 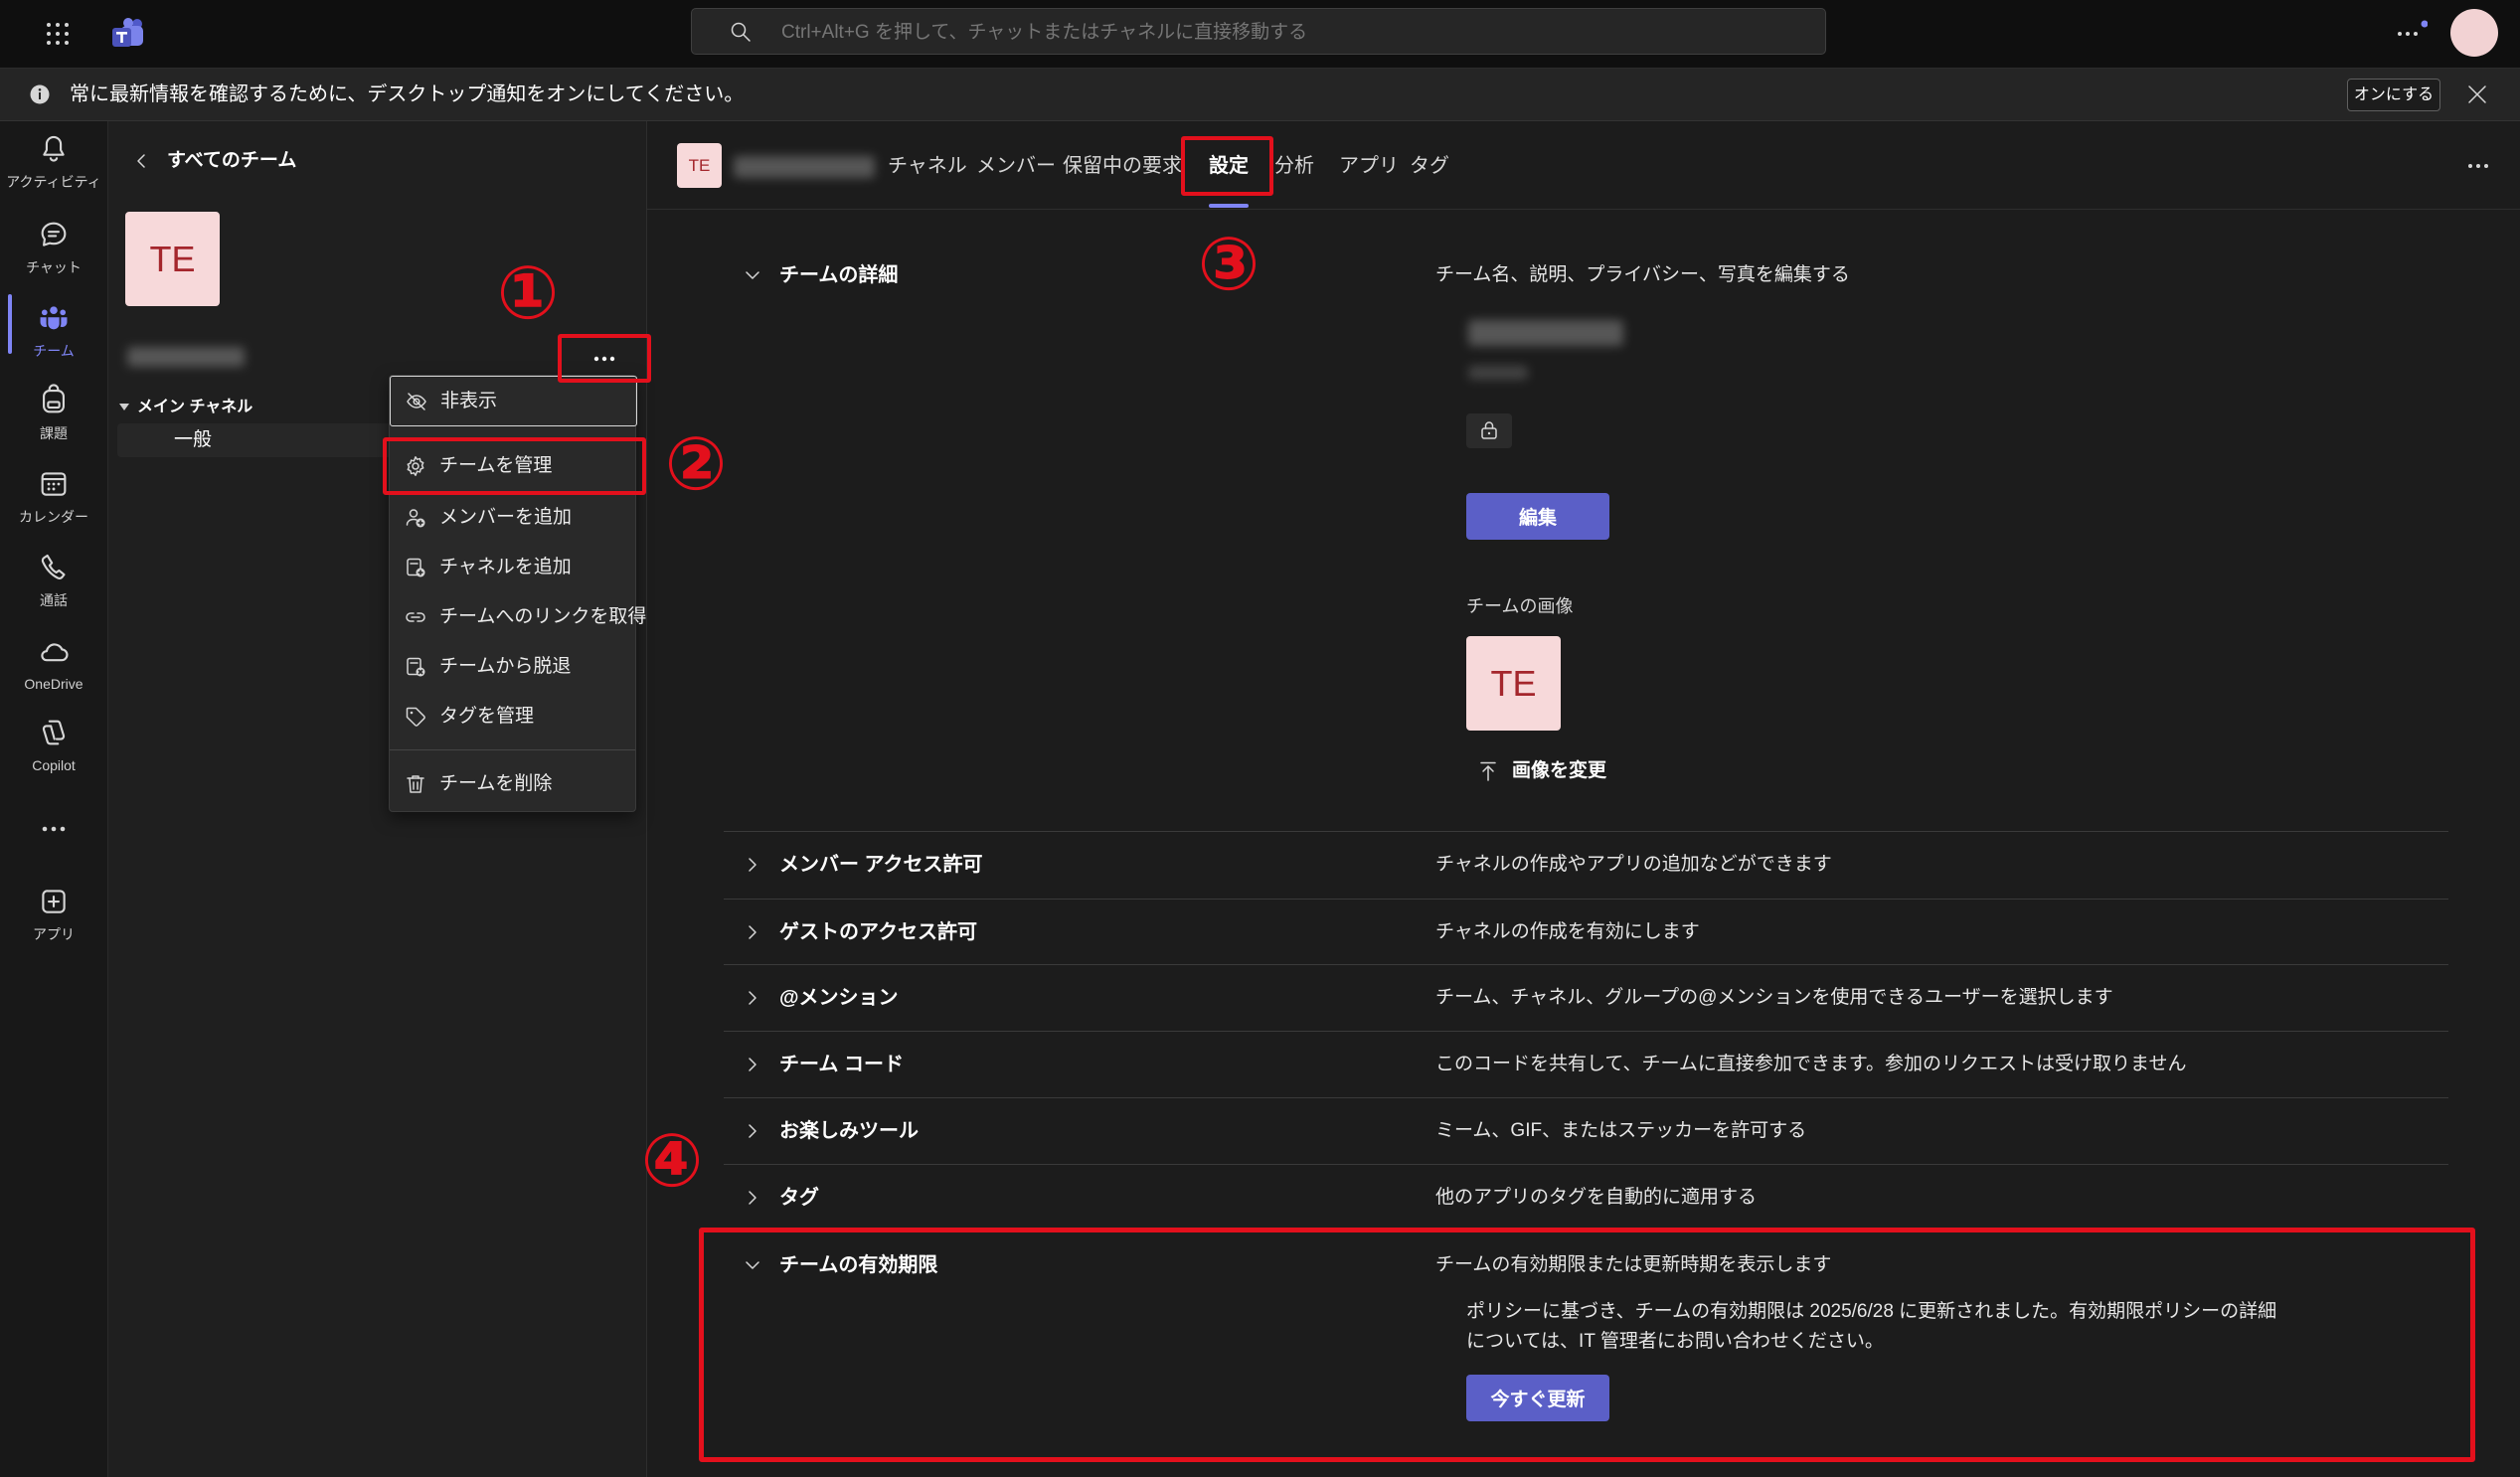 I want to click on menu-item-get-link: チームへのリンクを取得, so click(x=518, y=617).